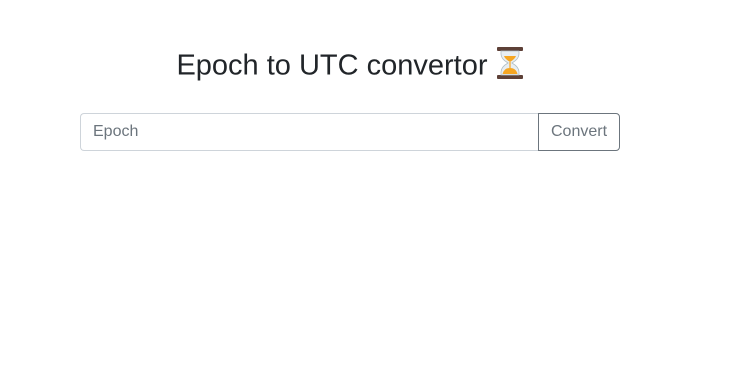 The height and width of the screenshot is (370, 736). I want to click on epoch-input-group: Convert, so click(350, 132).